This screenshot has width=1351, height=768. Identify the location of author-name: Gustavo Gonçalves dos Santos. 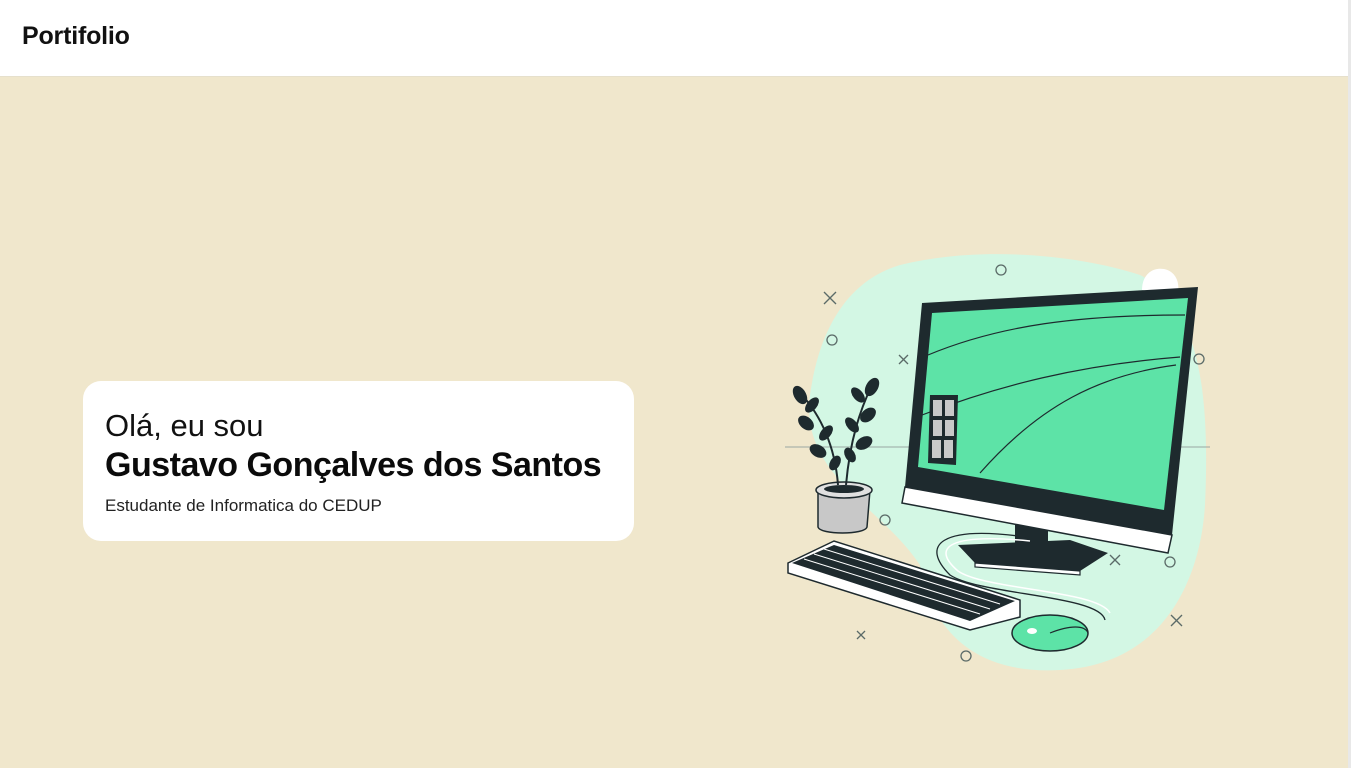
(353, 465).